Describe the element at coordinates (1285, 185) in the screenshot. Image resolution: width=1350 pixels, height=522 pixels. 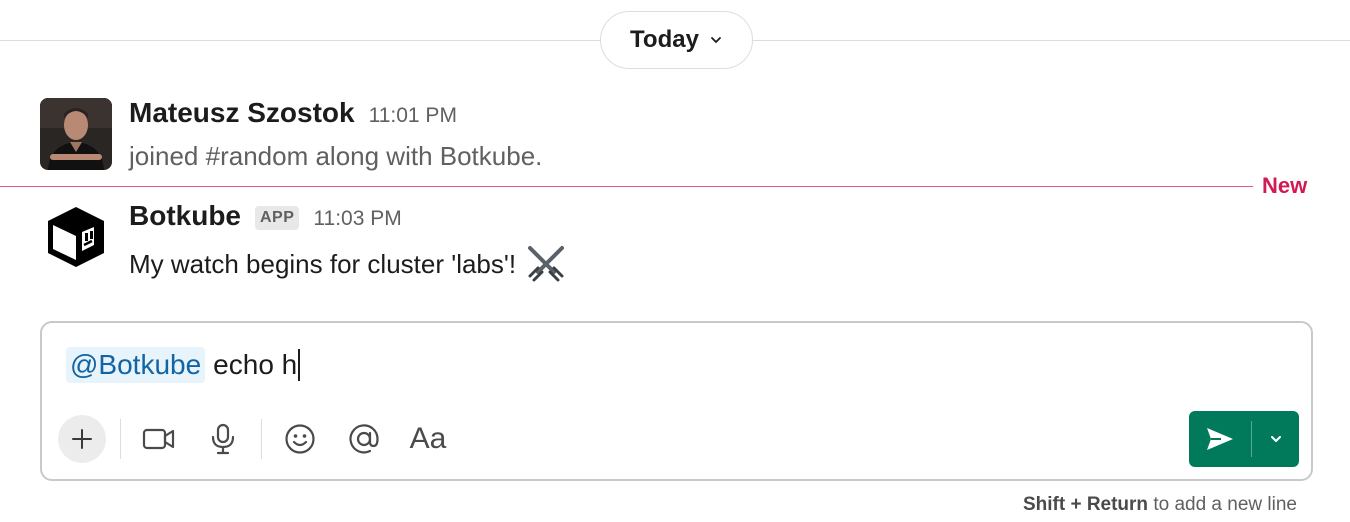
I see `new-messages-label: New` at that location.